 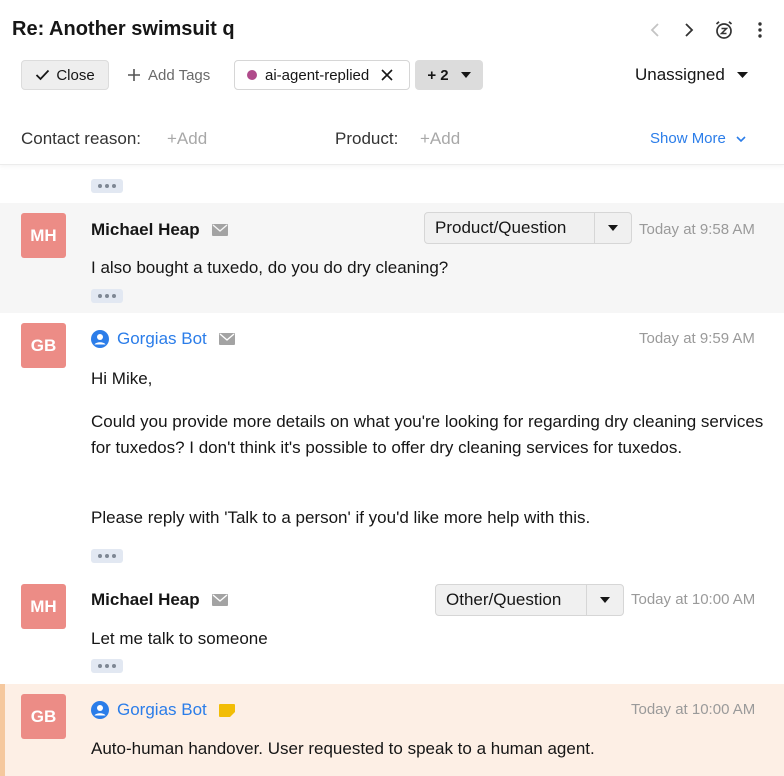 What do you see at coordinates (438, 75) in the screenshot?
I see `more-tags-count: + 2` at bounding box center [438, 75].